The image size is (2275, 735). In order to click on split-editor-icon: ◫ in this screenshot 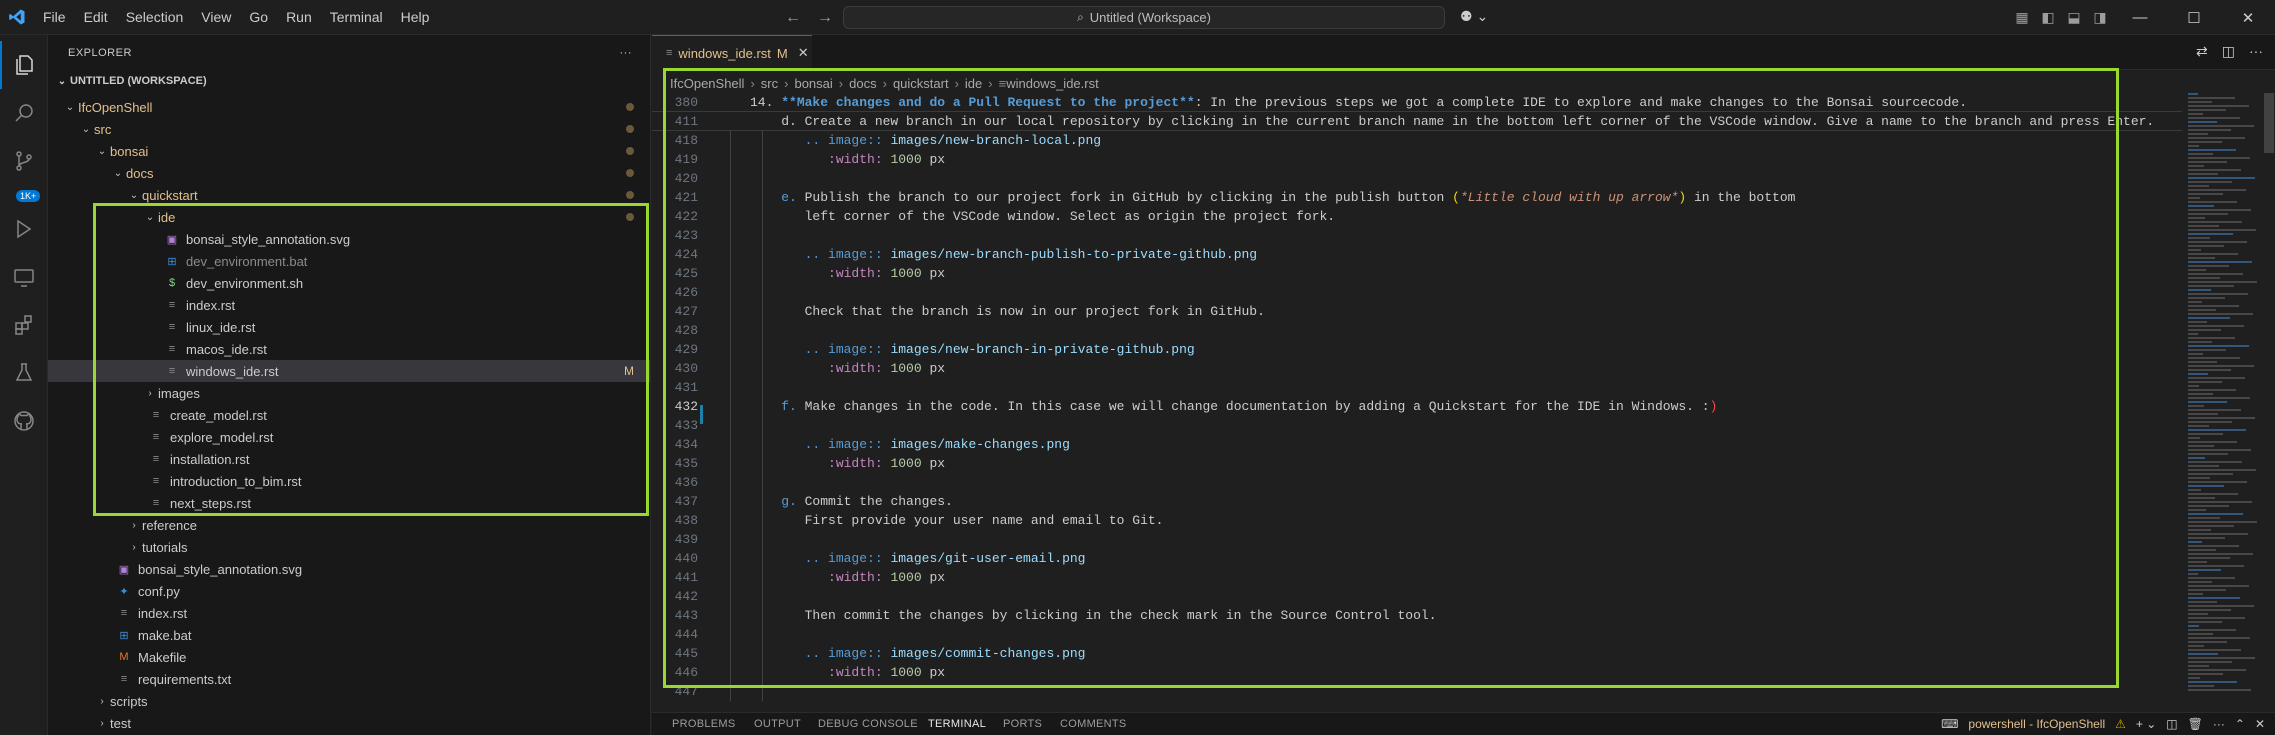, I will do `click(2228, 51)`.